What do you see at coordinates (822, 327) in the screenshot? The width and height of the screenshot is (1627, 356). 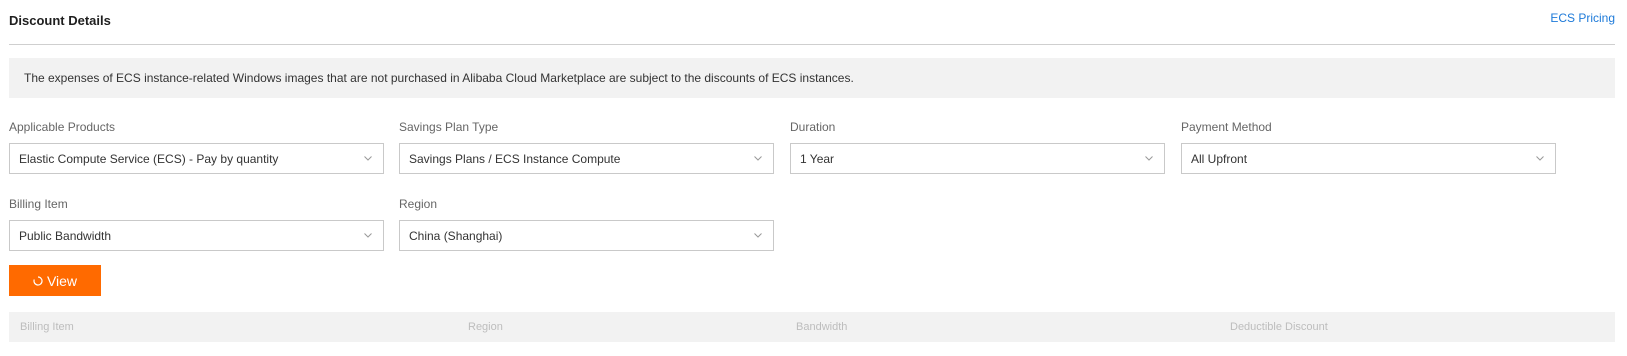 I see `column-header-bandwidth: Bandwidth` at bounding box center [822, 327].